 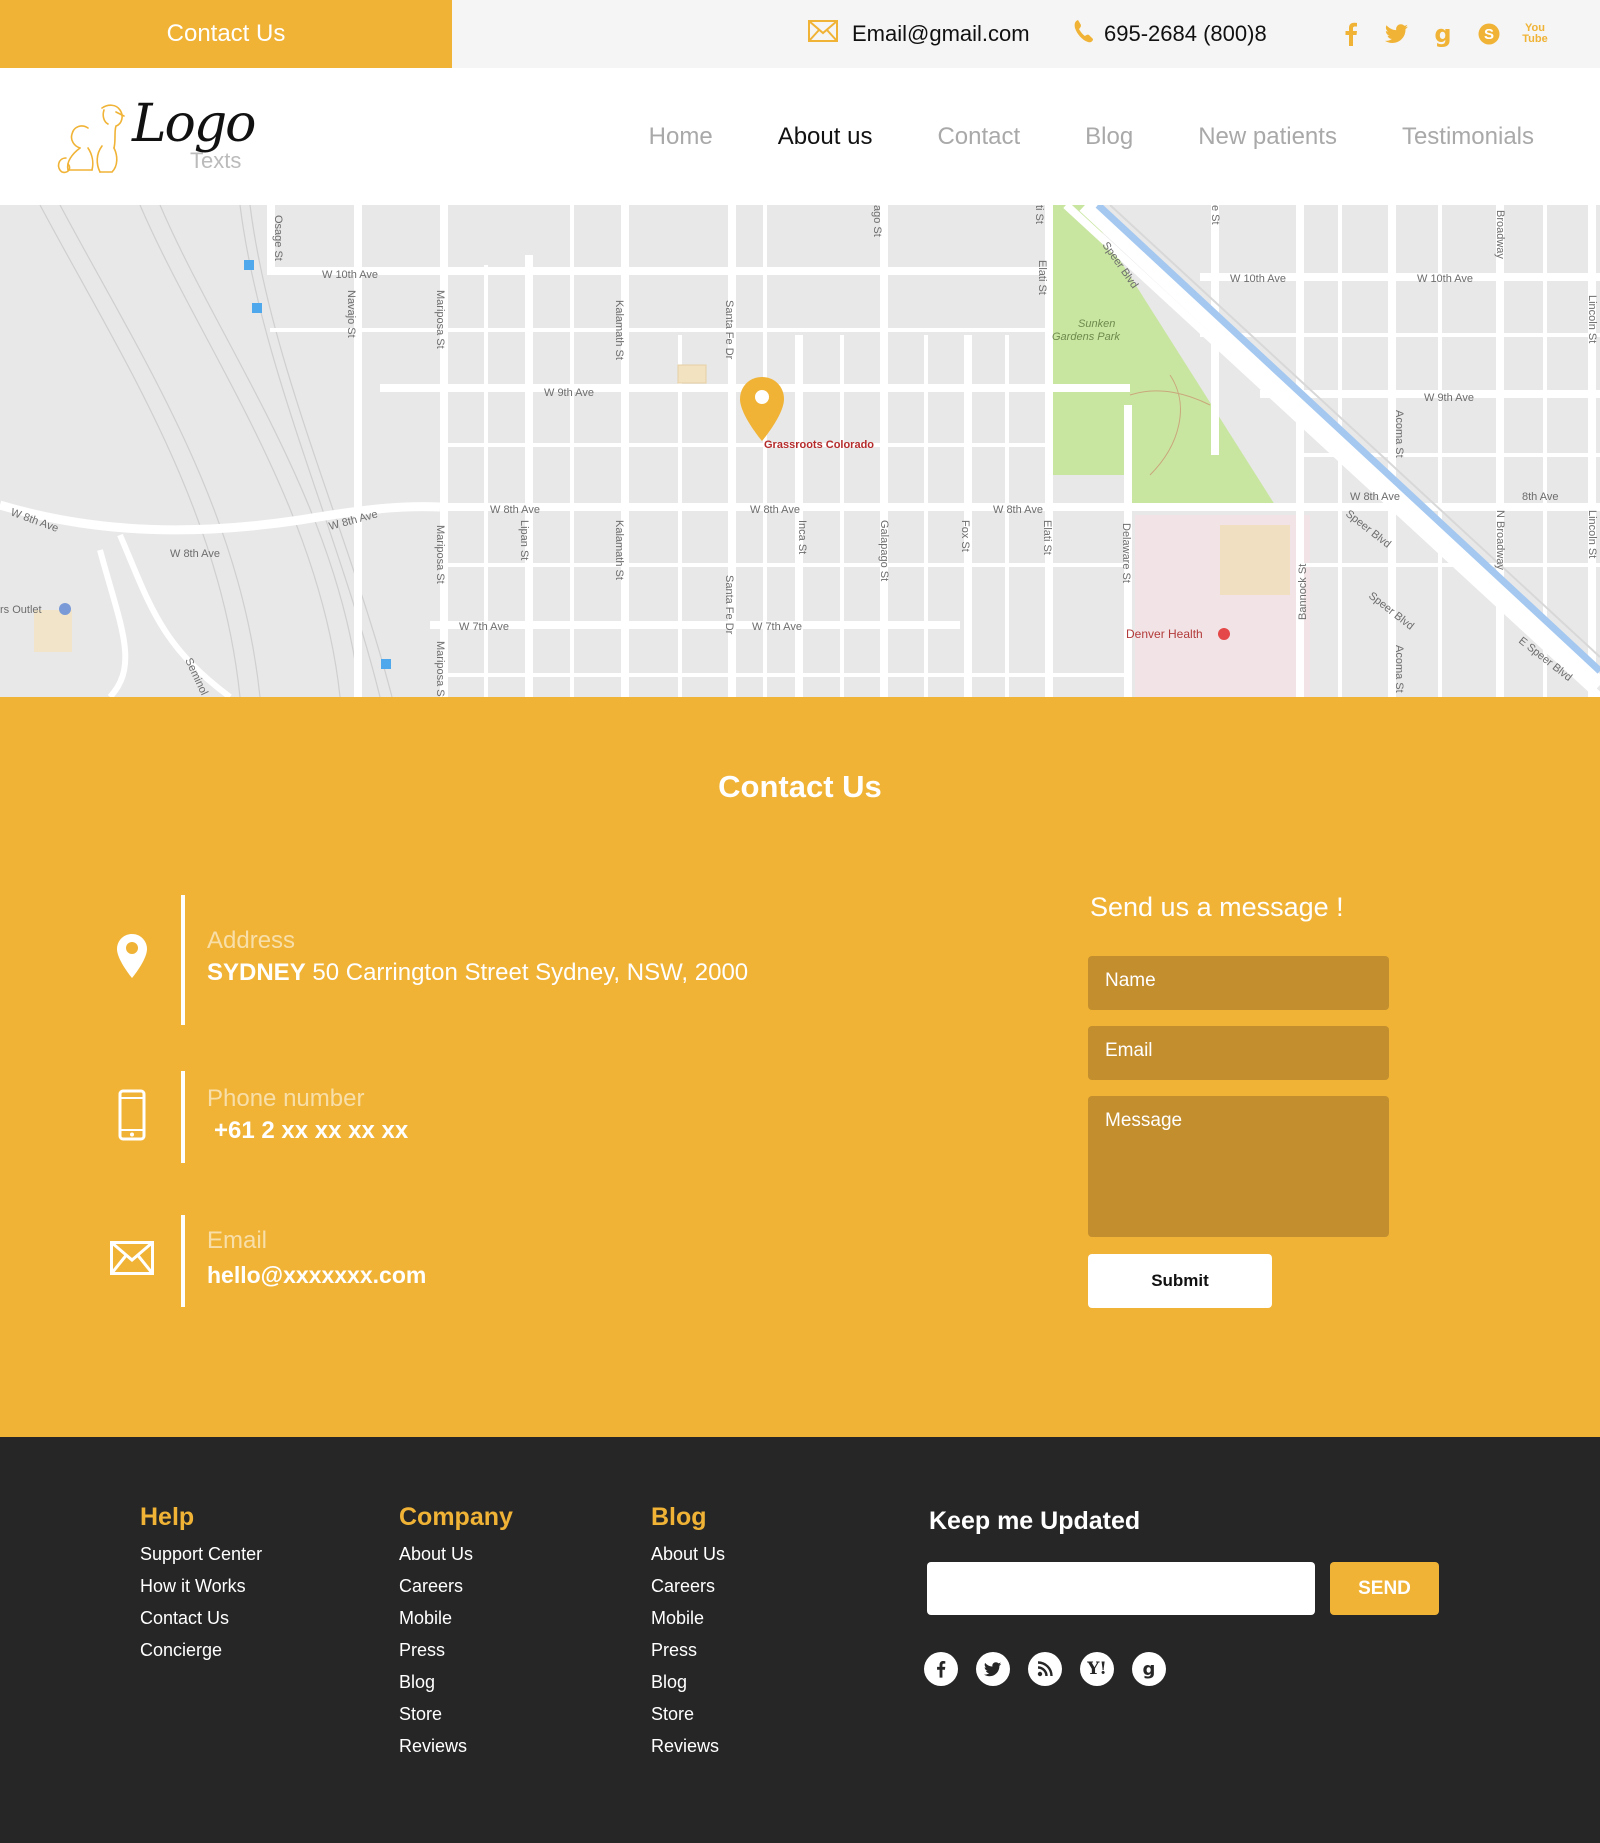 What do you see at coordinates (527, 972) in the screenshot?
I see `address-rest: 50 Carrington Street Sydney, NSW, 2000` at bounding box center [527, 972].